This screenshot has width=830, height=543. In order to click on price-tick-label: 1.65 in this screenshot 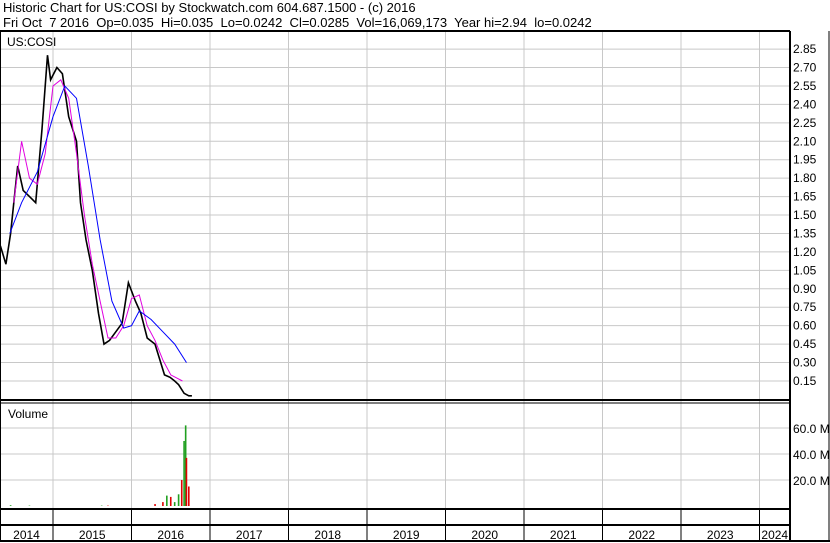, I will do `click(805, 197)`.